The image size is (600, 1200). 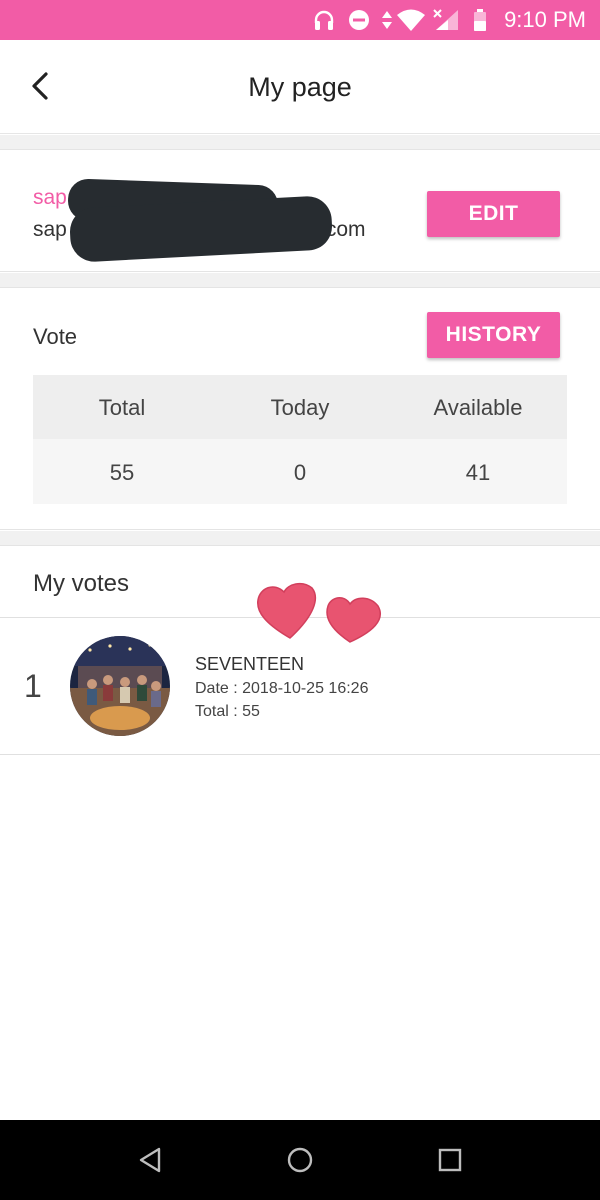 I want to click on stats-value-today: 0, so click(x=300, y=472).